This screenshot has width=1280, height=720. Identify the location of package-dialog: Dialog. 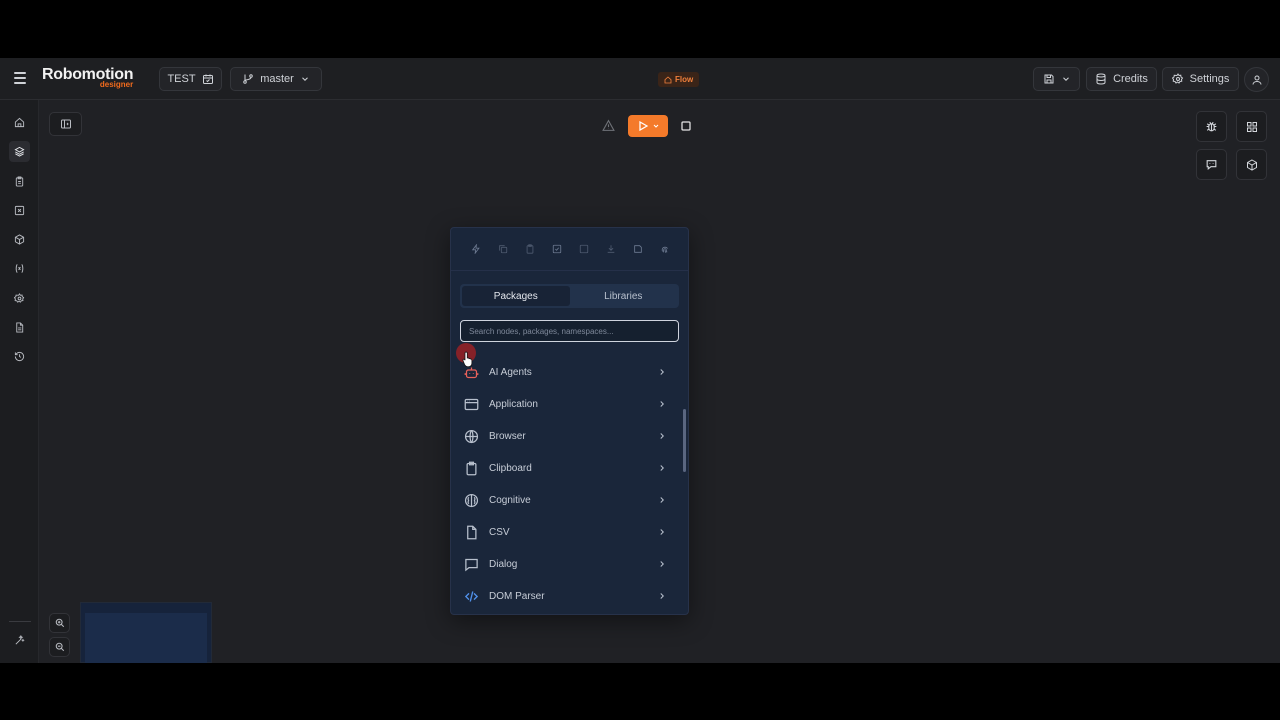
(567, 564).